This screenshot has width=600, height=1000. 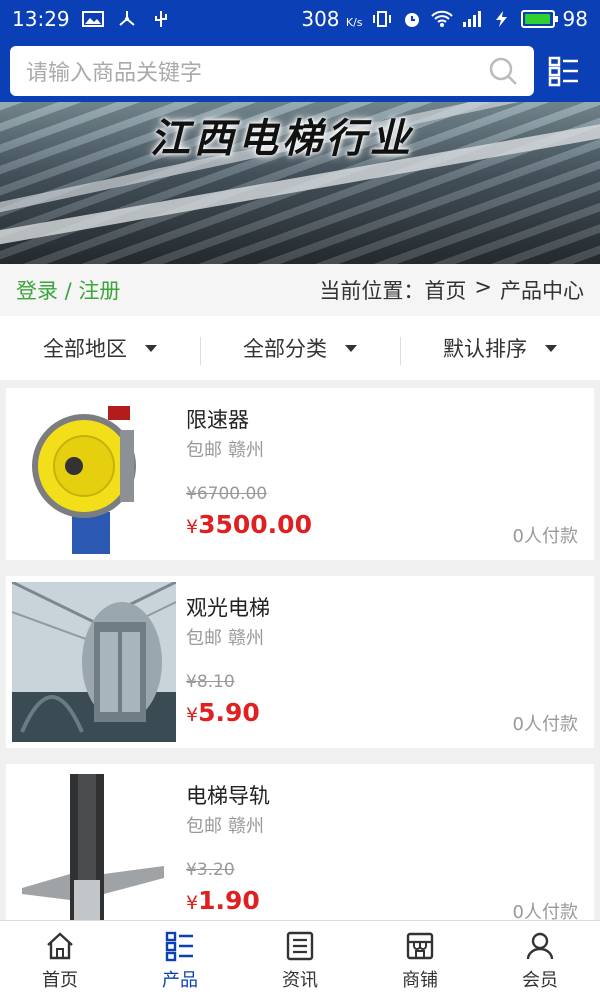 What do you see at coordinates (445, 290) in the screenshot?
I see `breadcrumb-home: 首页` at bounding box center [445, 290].